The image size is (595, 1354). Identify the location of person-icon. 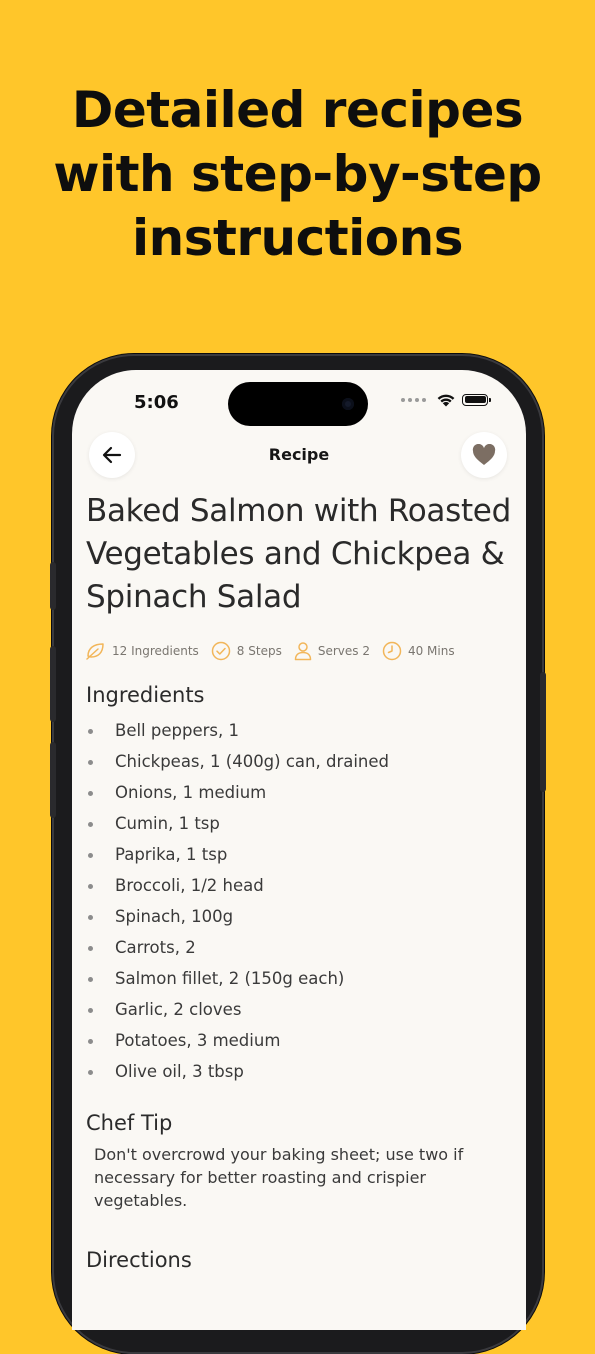
(303, 651).